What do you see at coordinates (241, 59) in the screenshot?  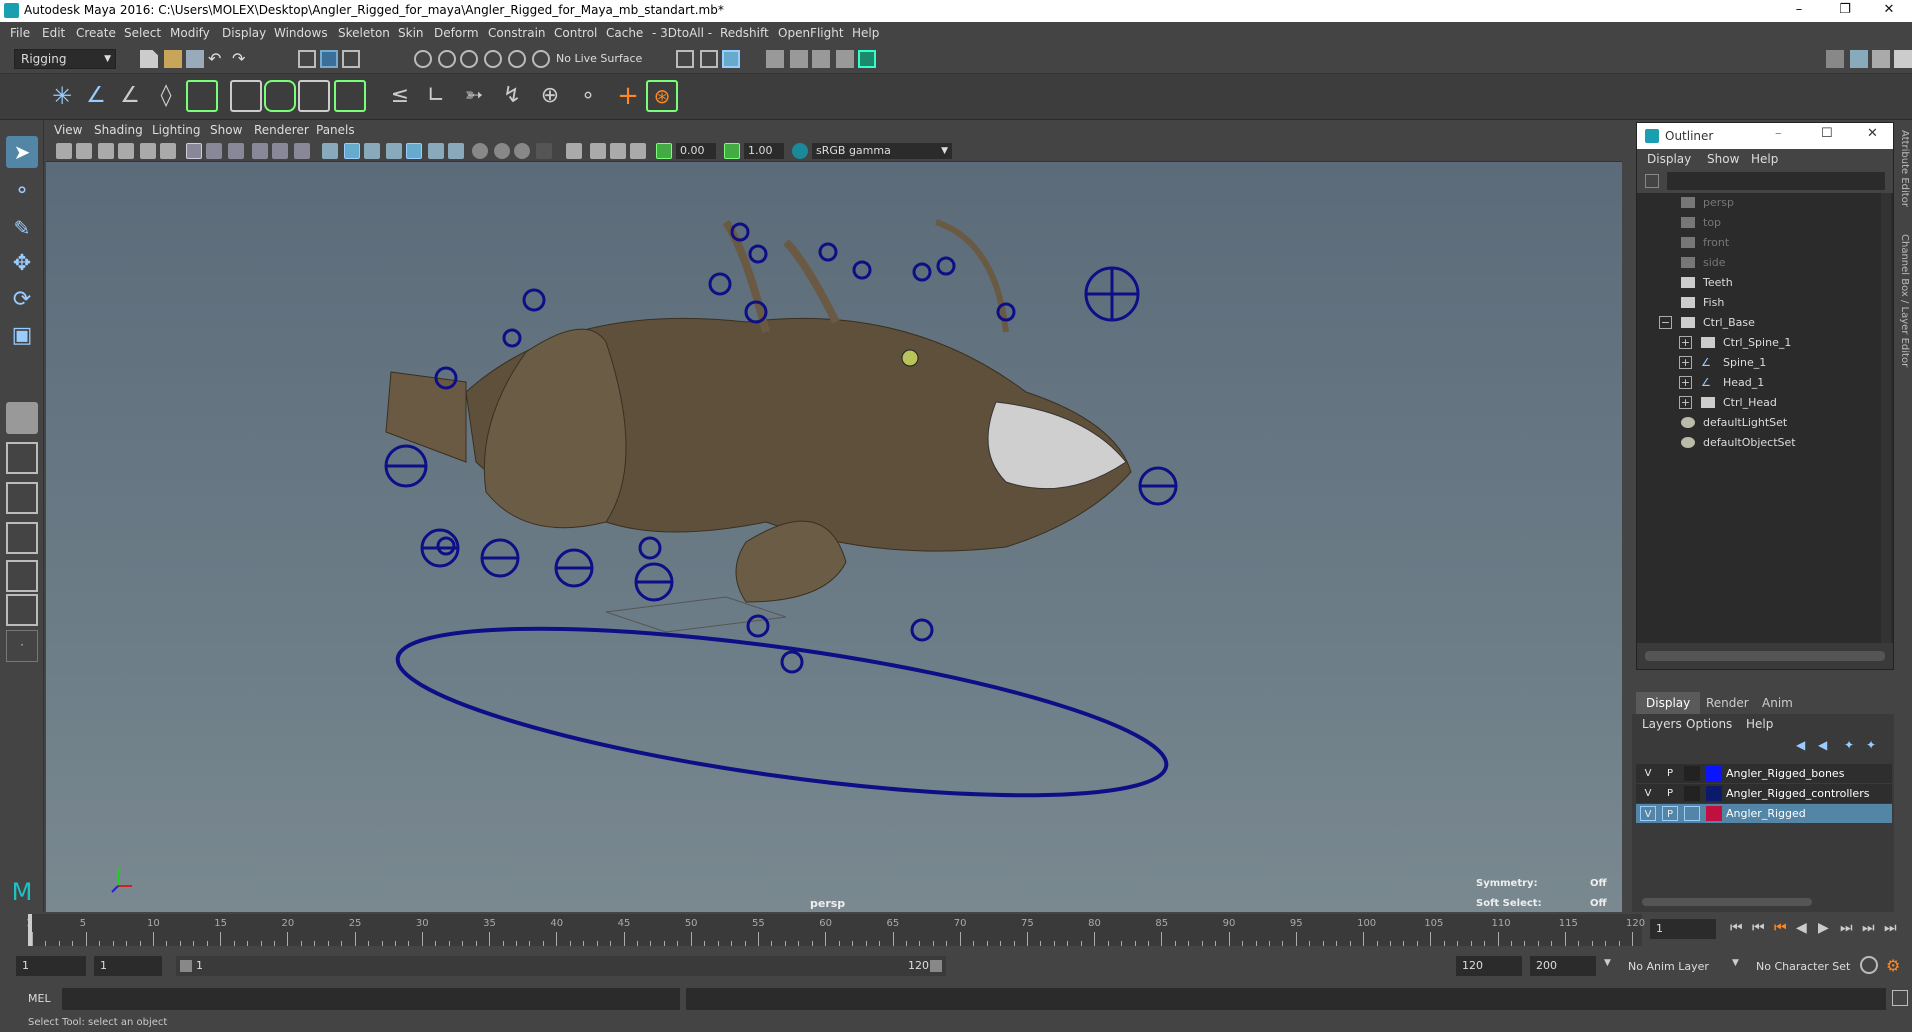 I see `redo-icon: ↷` at bounding box center [241, 59].